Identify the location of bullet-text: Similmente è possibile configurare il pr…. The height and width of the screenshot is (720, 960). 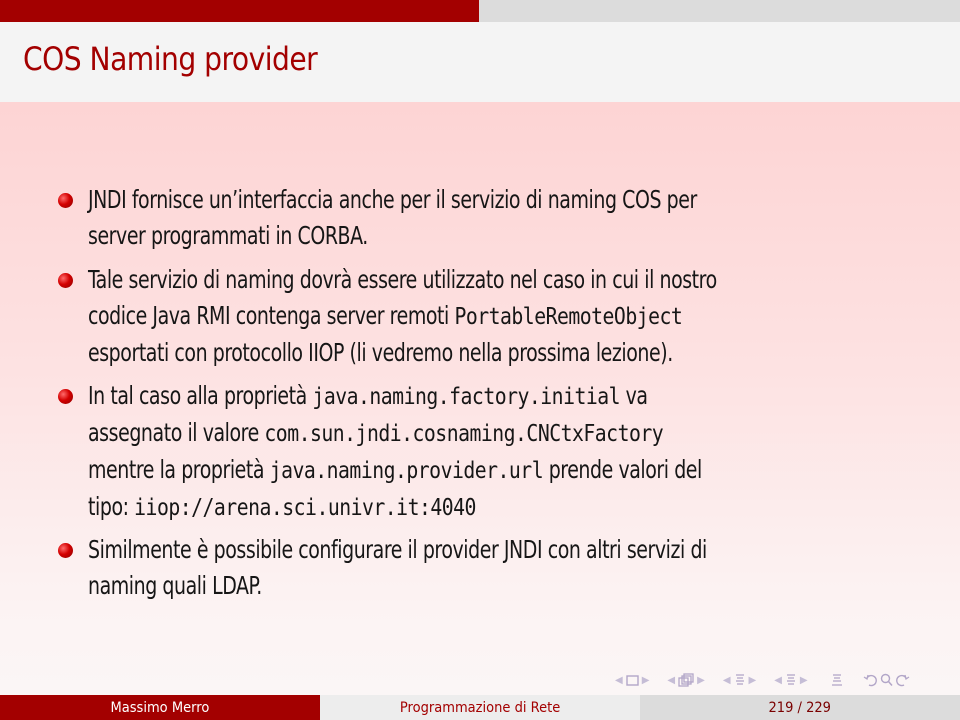
(518, 568).